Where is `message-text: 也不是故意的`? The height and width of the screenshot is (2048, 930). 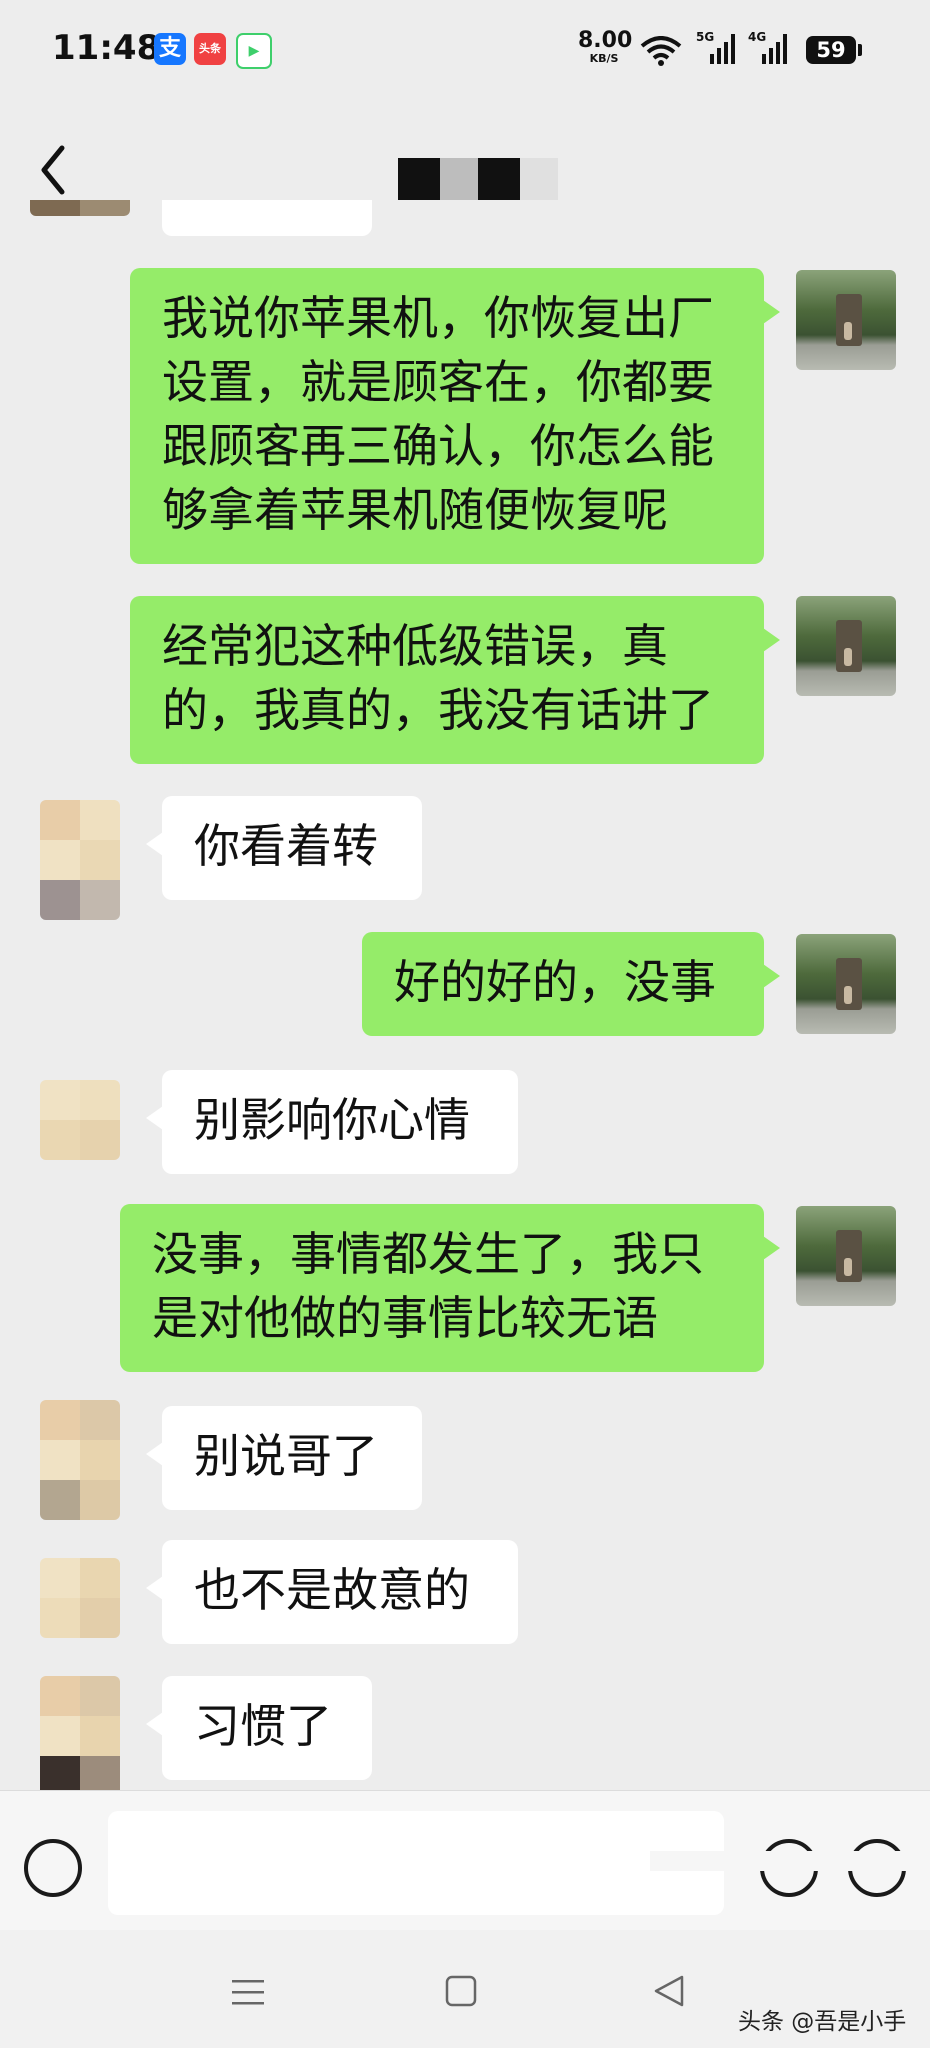 message-text: 也不是故意的 is located at coordinates (332, 1590).